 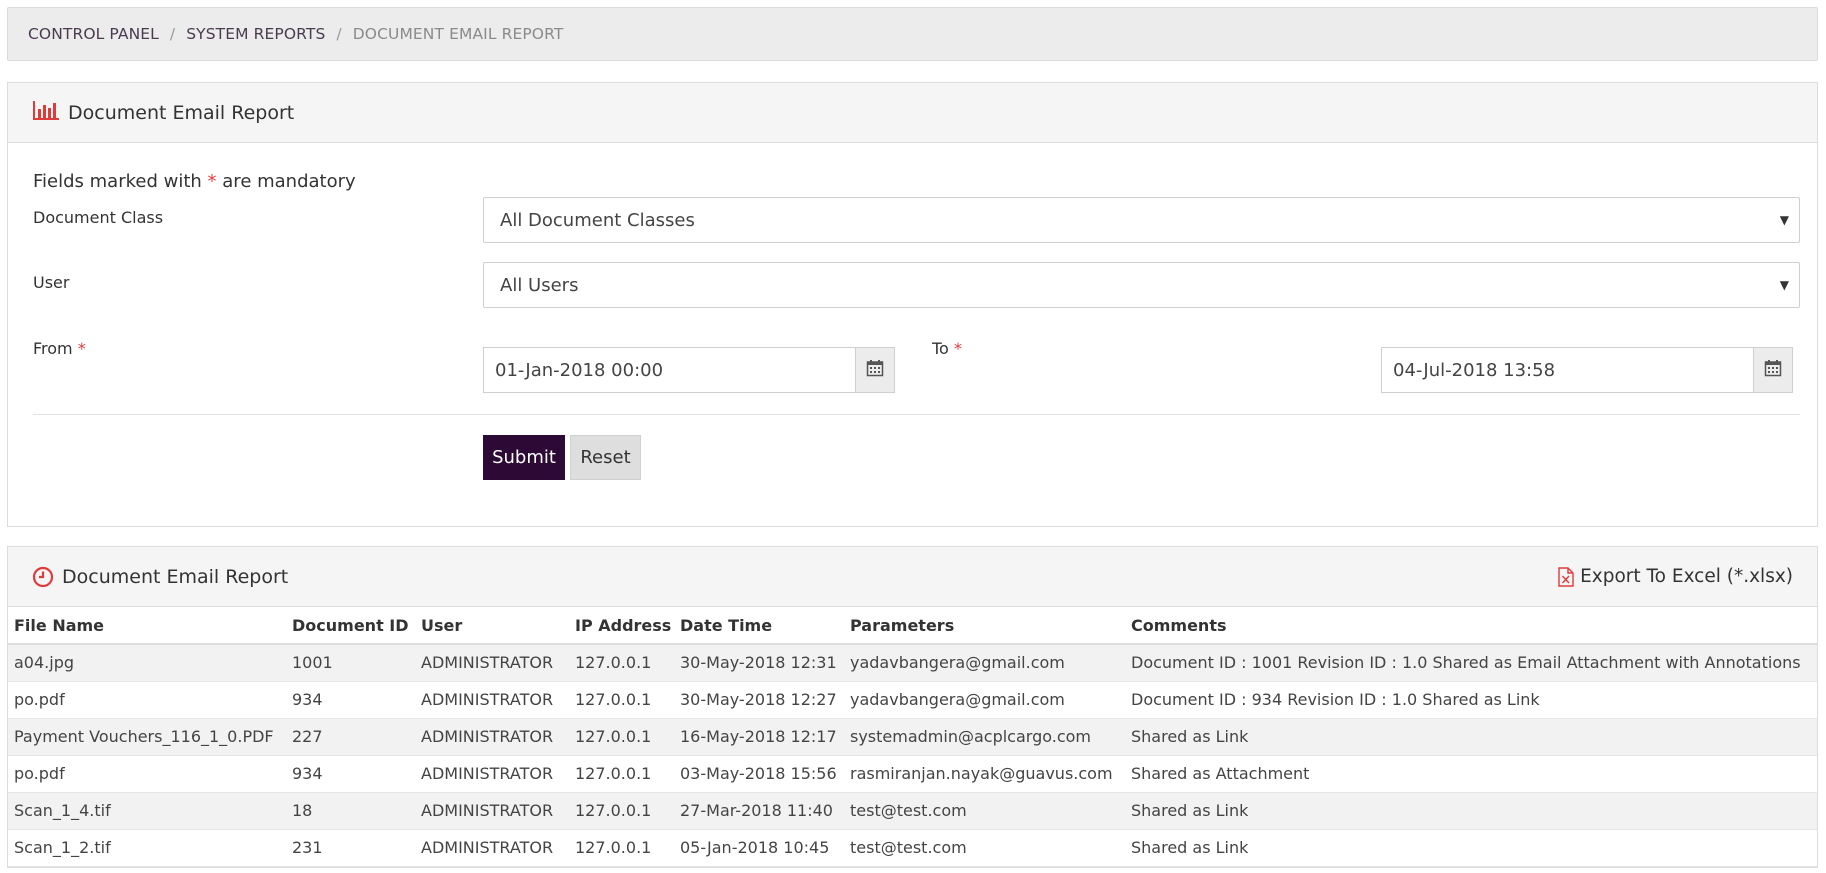 What do you see at coordinates (255, 34) in the screenshot?
I see `breadcrumb-system-reports: SYSTEM REPORTS` at bounding box center [255, 34].